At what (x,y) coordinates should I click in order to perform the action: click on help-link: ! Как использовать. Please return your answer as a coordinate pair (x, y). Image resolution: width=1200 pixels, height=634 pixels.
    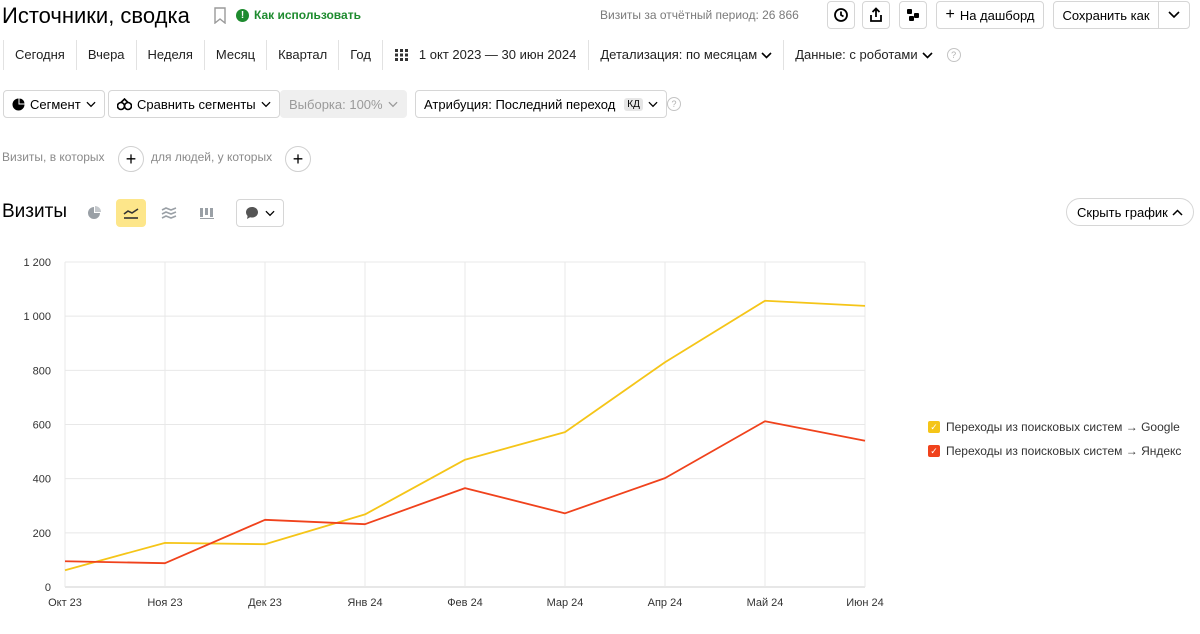
    Looking at the image, I should click on (298, 15).